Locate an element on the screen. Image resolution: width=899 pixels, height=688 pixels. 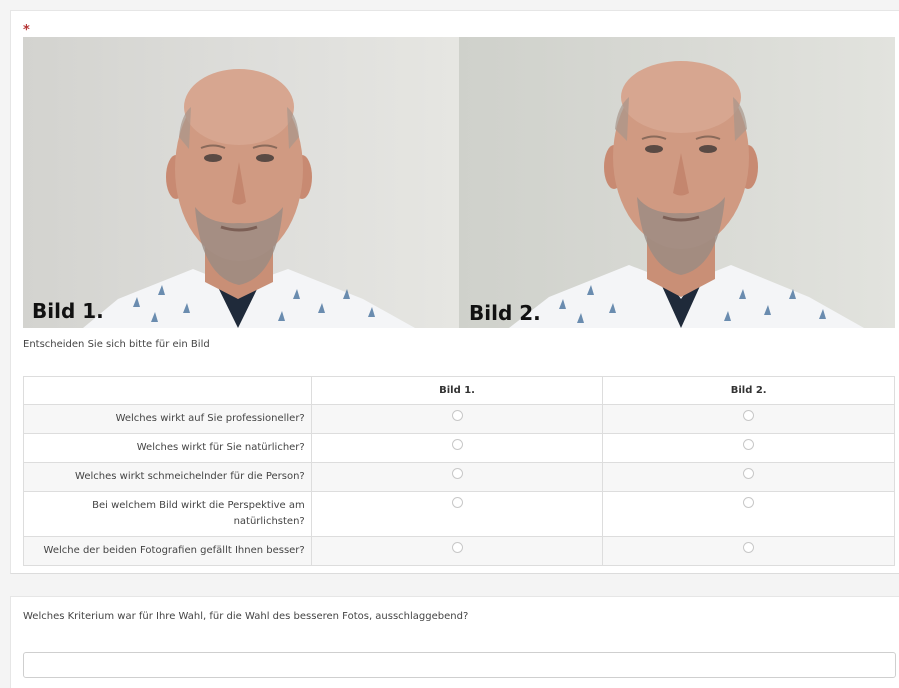
criterion-answer-input is located at coordinates (459, 665).